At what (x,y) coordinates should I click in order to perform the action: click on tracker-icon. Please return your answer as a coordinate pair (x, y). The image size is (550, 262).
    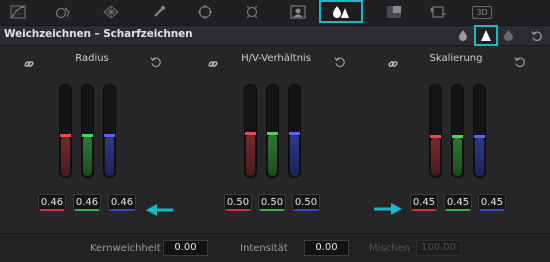
    Looking at the image, I should click on (159, 12).